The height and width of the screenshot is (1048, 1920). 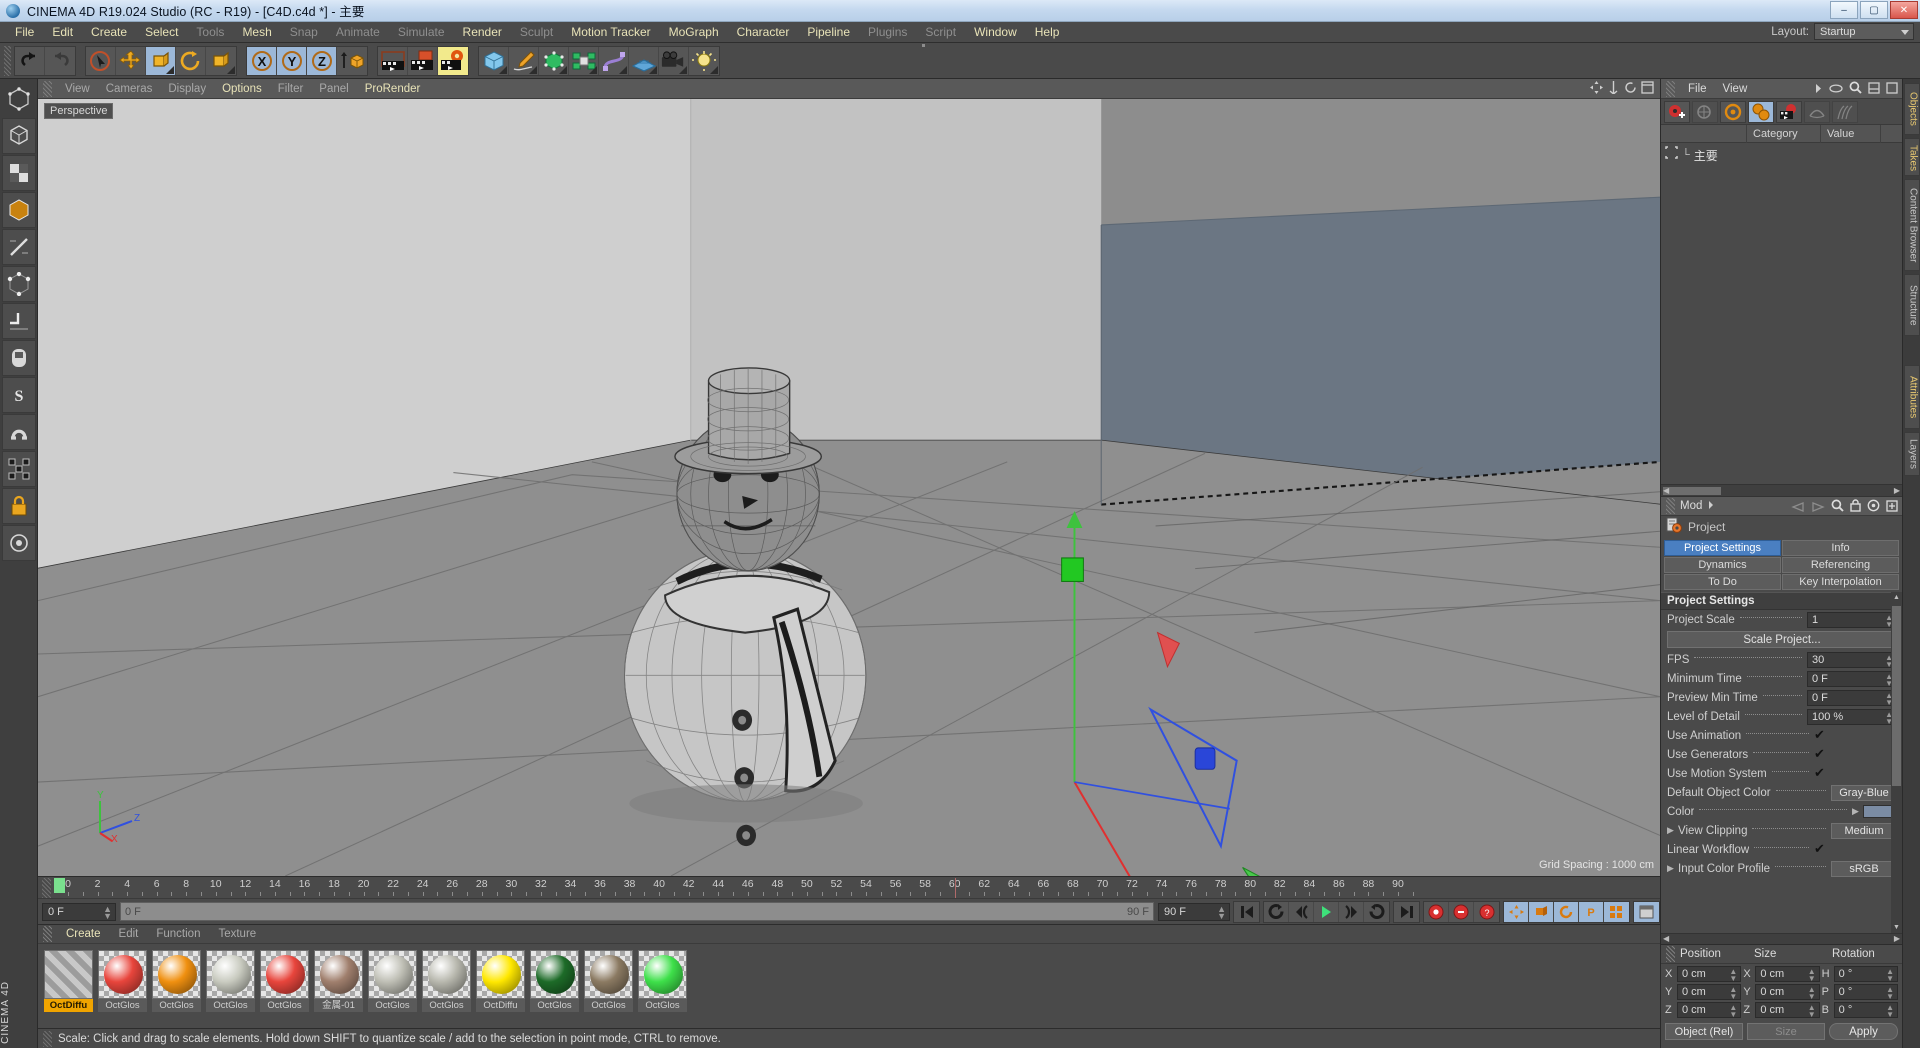 I want to click on make-editable-icon, so click(x=19, y=99).